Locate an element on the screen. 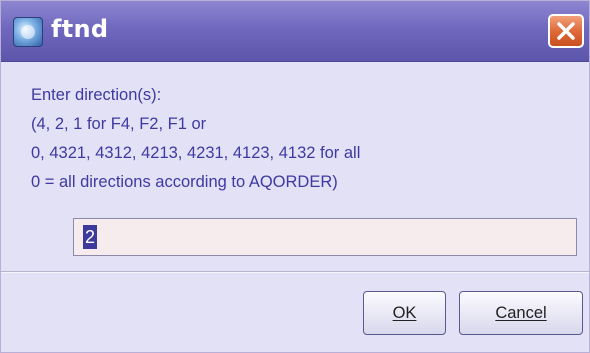  separator is located at coordinates (295, 272).